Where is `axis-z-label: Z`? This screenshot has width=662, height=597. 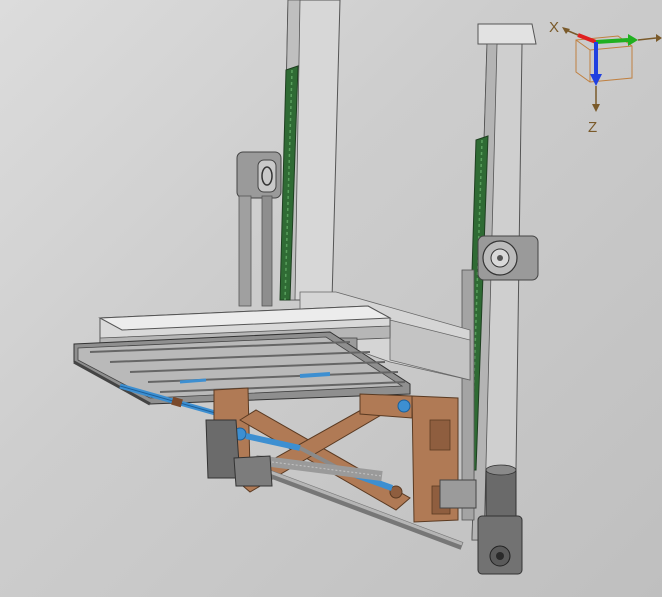 axis-z-label: Z is located at coordinates (592, 127).